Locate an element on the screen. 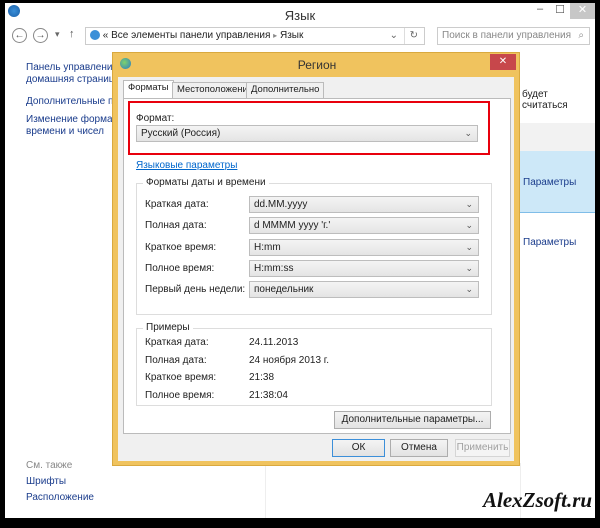 The image size is (600, 528). dialog-close-button: ✕ is located at coordinates (503, 62).